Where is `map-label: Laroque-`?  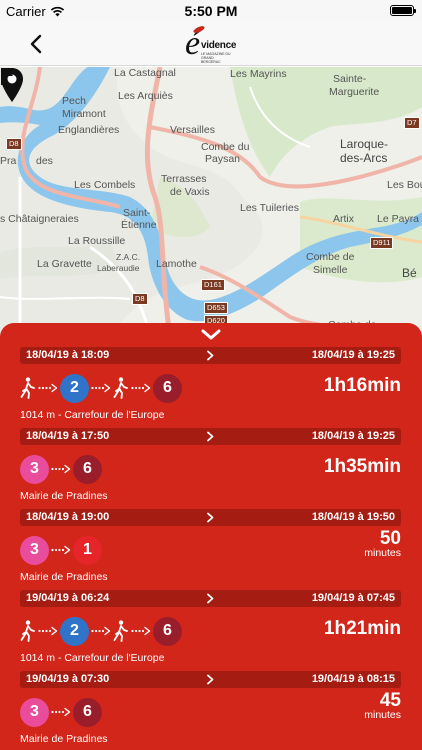
map-label: Laroque- is located at coordinates (364, 144).